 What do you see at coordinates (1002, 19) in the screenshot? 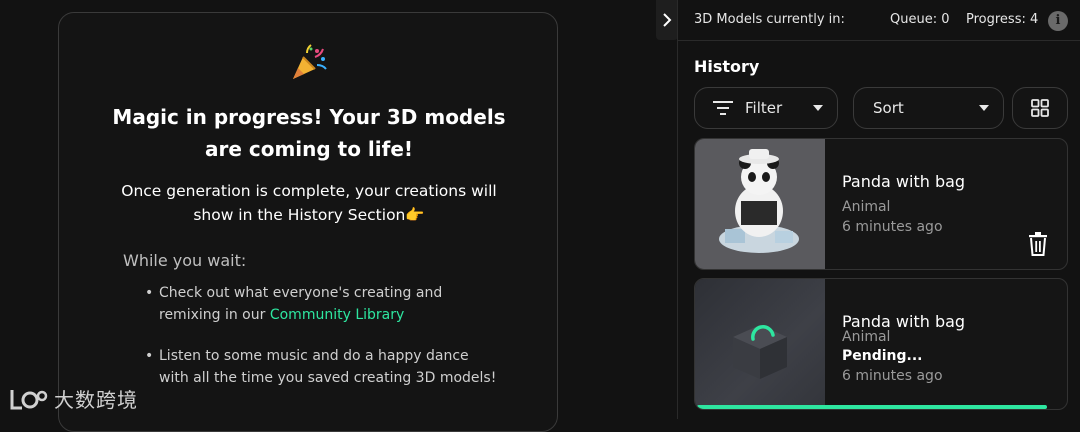
I see `progress-count: Progress: 4` at bounding box center [1002, 19].